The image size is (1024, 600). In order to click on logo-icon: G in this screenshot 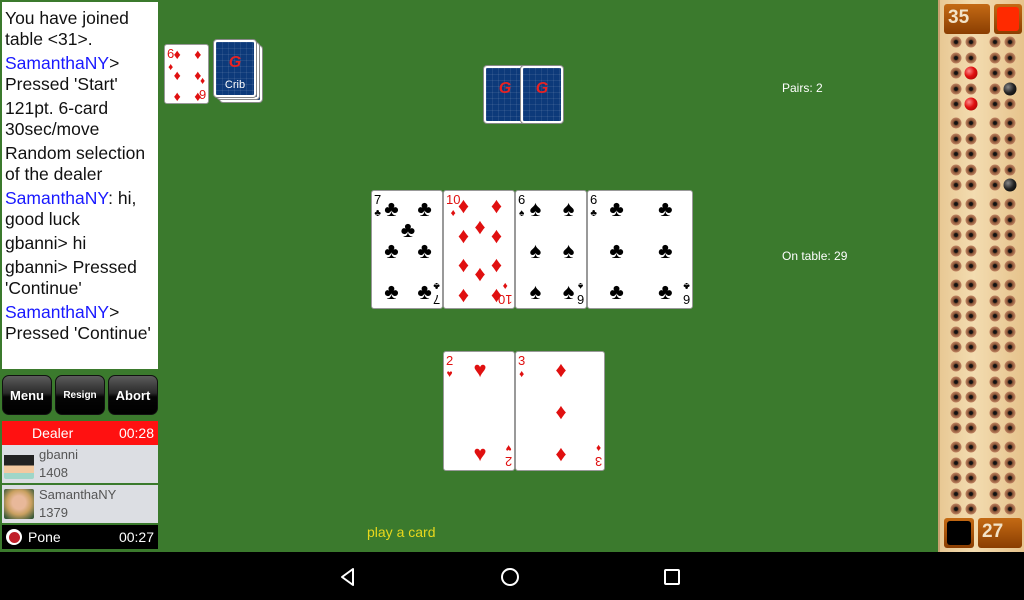, I will do `click(542, 89)`.